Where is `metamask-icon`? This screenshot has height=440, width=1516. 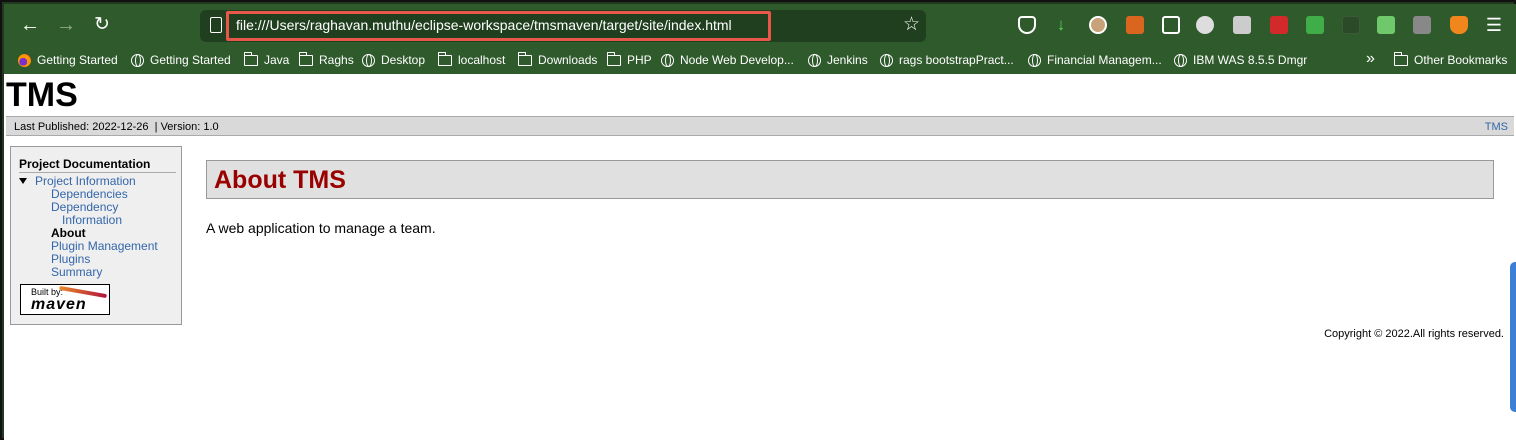
metamask-icon is located at coordinates (1459, 25).